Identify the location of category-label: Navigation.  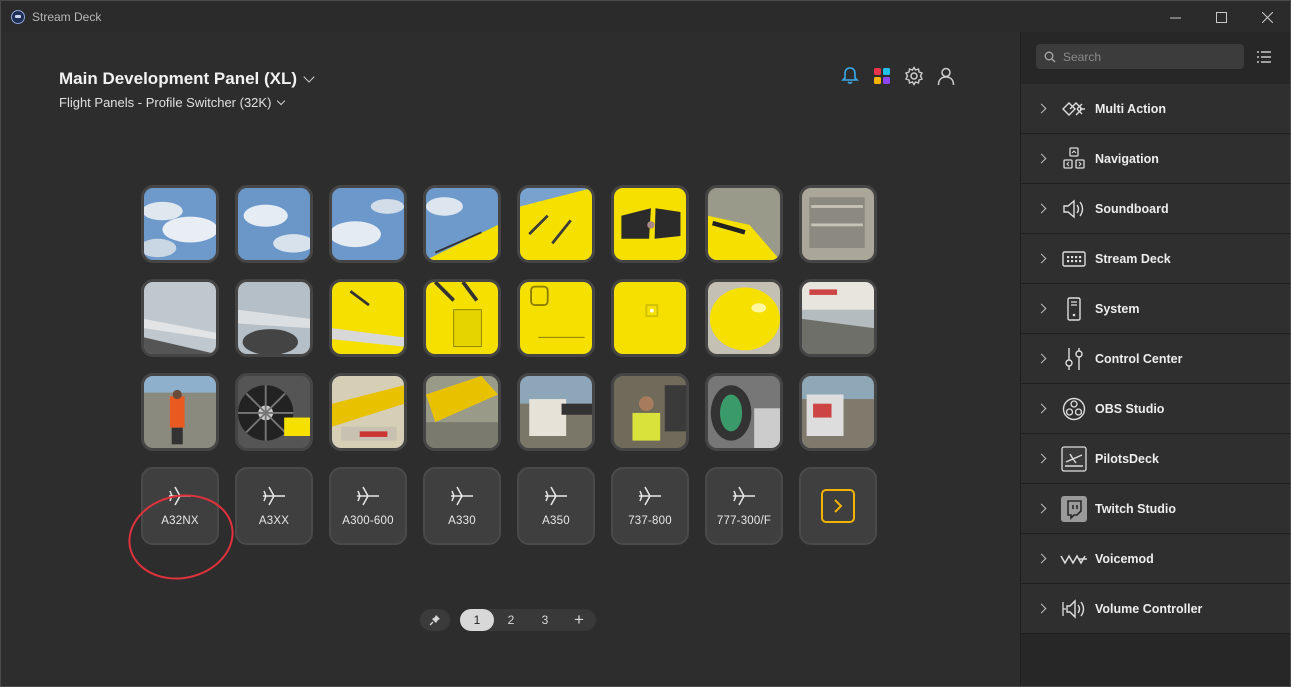
(1127, 158).